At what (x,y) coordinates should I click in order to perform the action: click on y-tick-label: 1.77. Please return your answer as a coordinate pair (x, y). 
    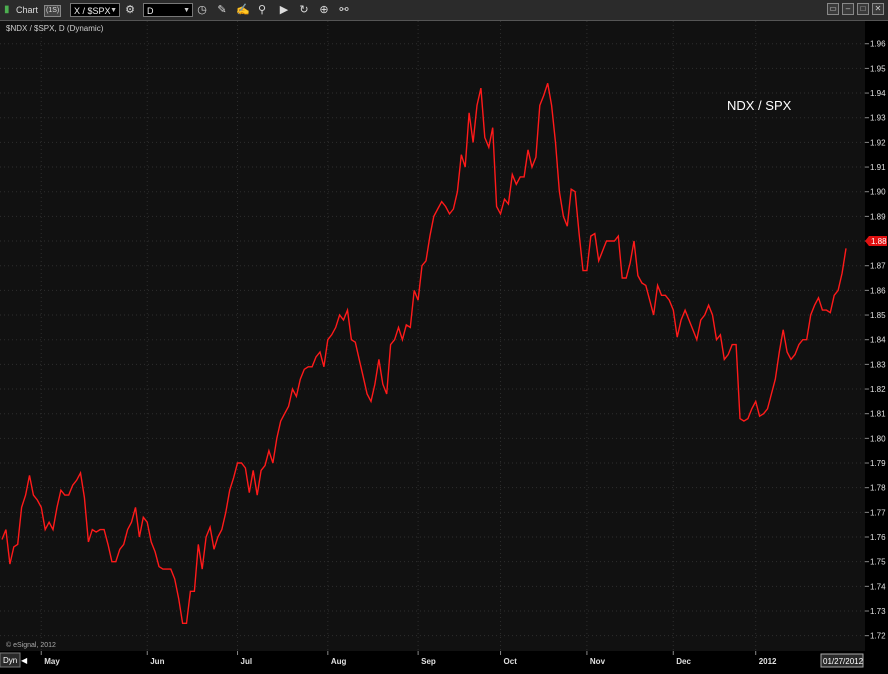
    Looking at the image, I should click on (878, 512).